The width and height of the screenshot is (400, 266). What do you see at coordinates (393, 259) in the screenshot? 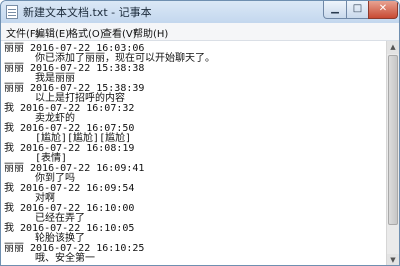
I see `scroll-down-button: ▼` at bounding box center [393, 259].